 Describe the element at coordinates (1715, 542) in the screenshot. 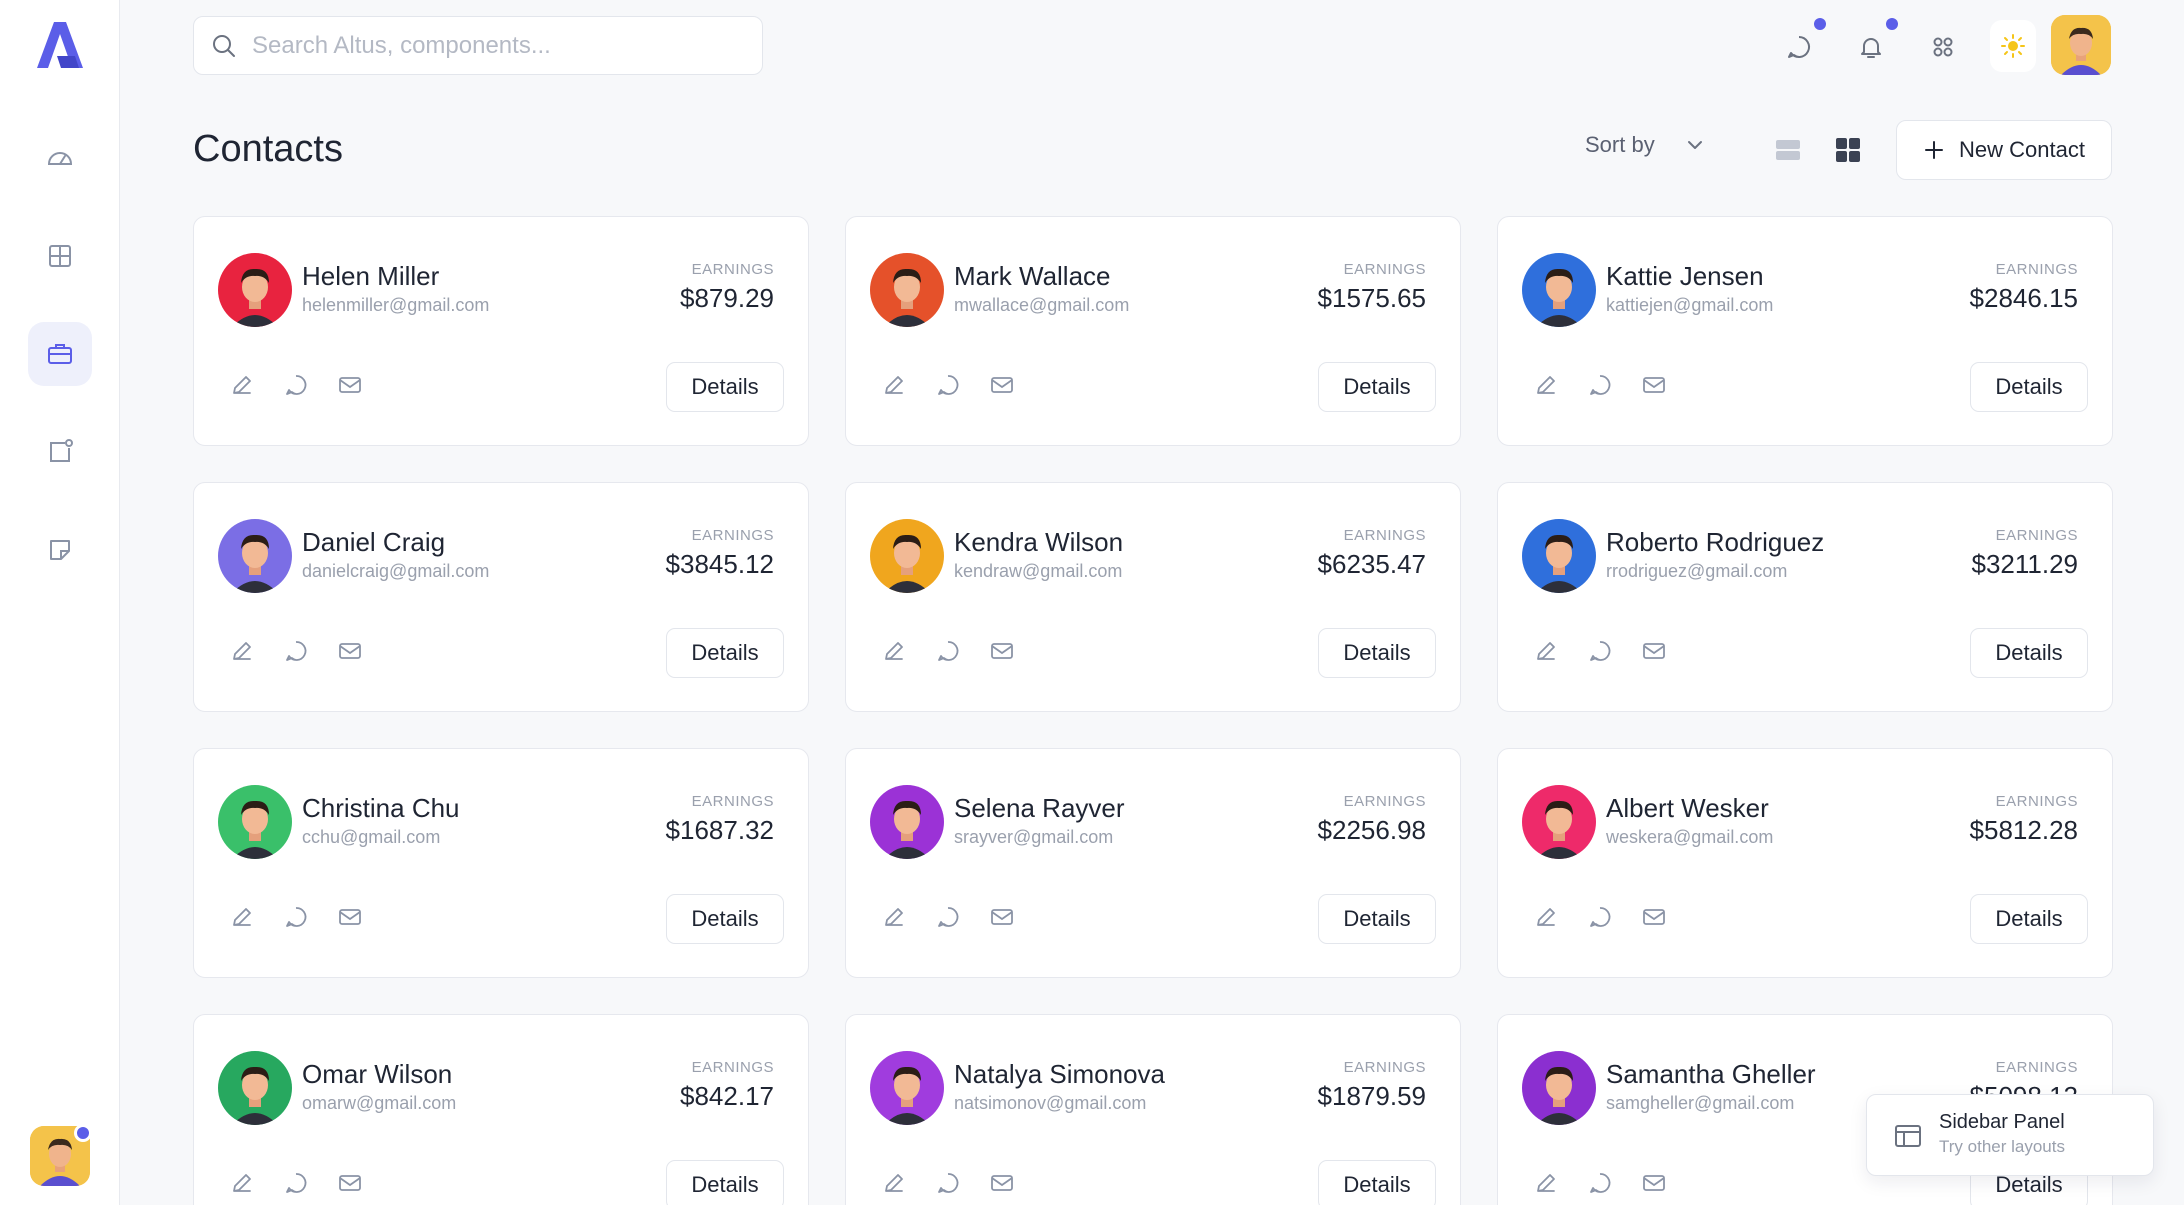

I see `contact-name: Roberto Rodriguez` at that location.